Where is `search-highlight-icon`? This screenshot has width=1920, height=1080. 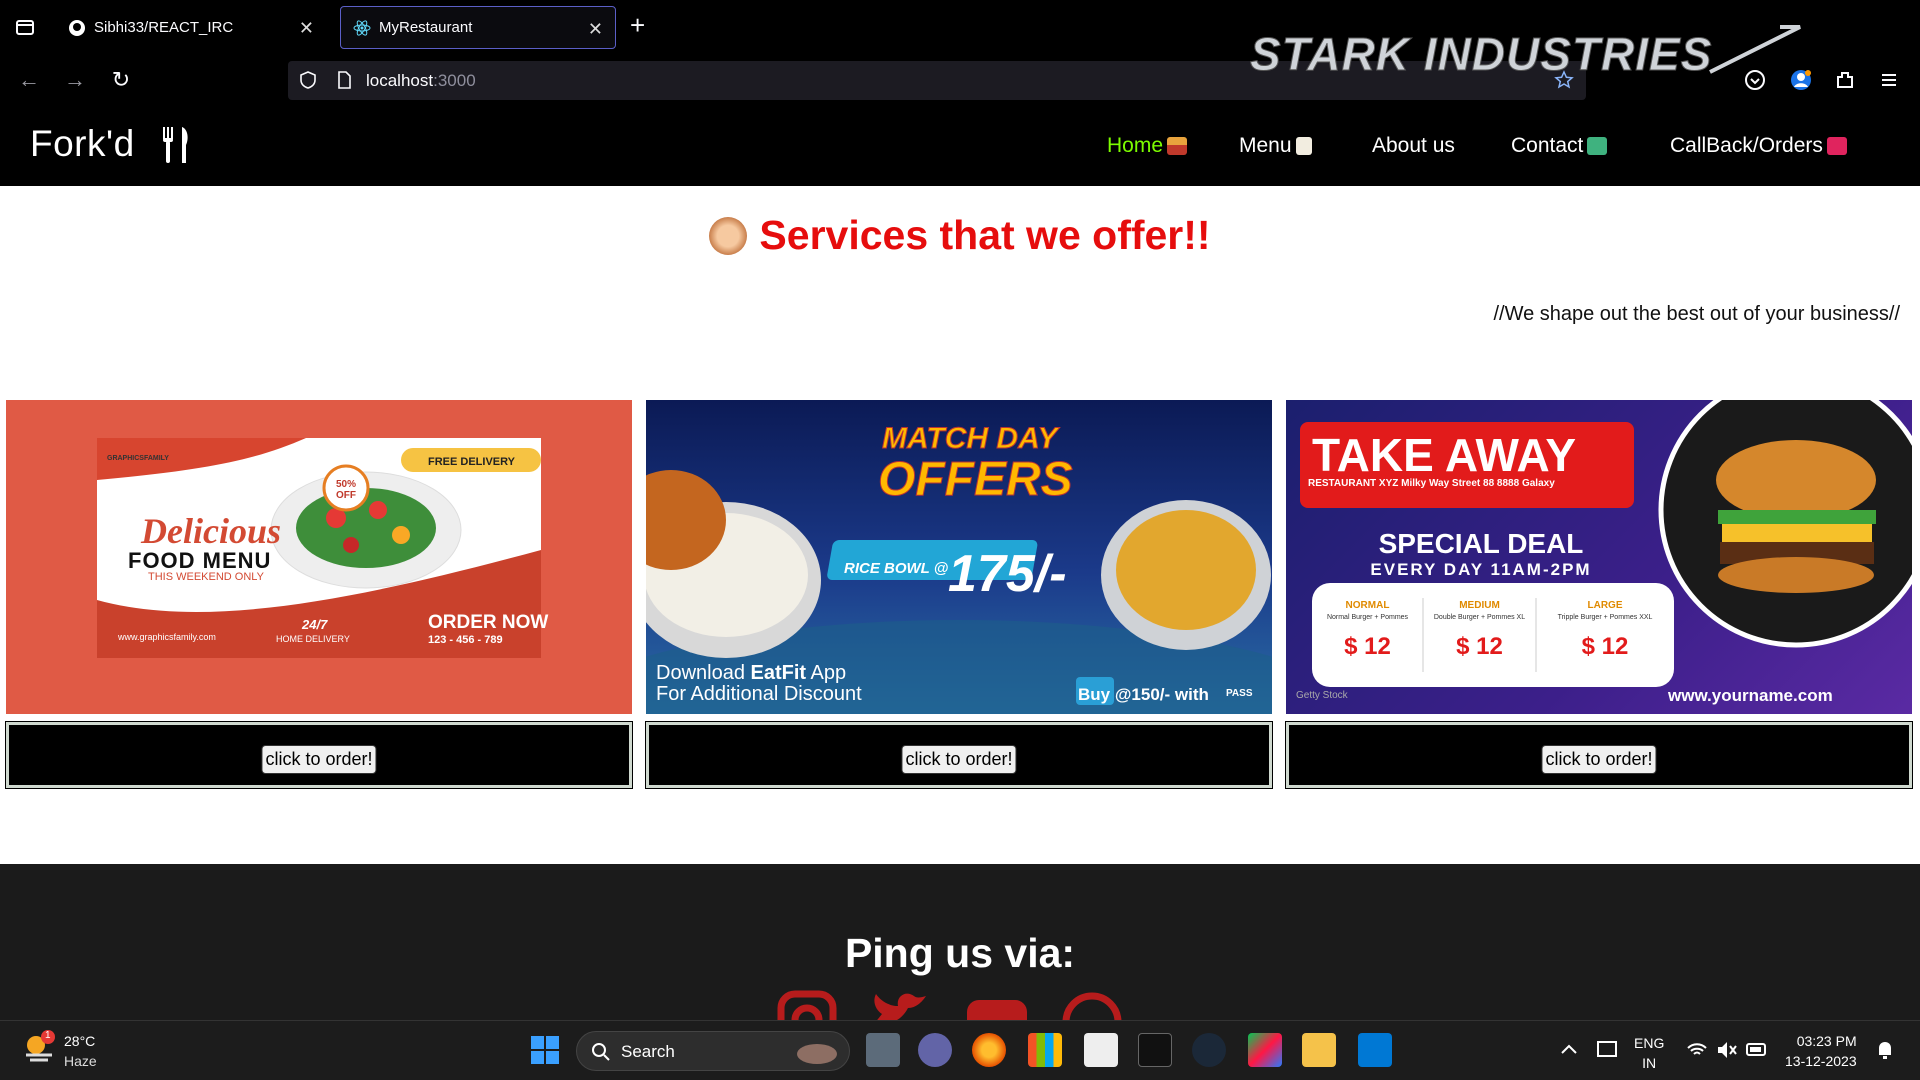 search-highlight-icon is located at coordinates (817, 1054).